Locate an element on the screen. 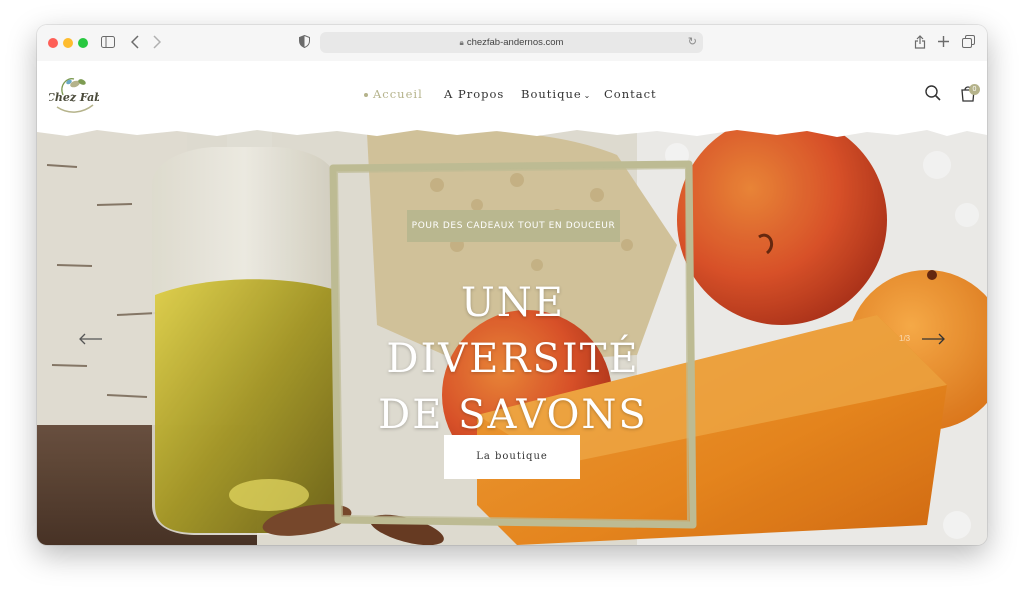 Image resolution: width=1024 pixels, height=595 pixels. nav-label: Accueil is located at coordinates (398, 94).